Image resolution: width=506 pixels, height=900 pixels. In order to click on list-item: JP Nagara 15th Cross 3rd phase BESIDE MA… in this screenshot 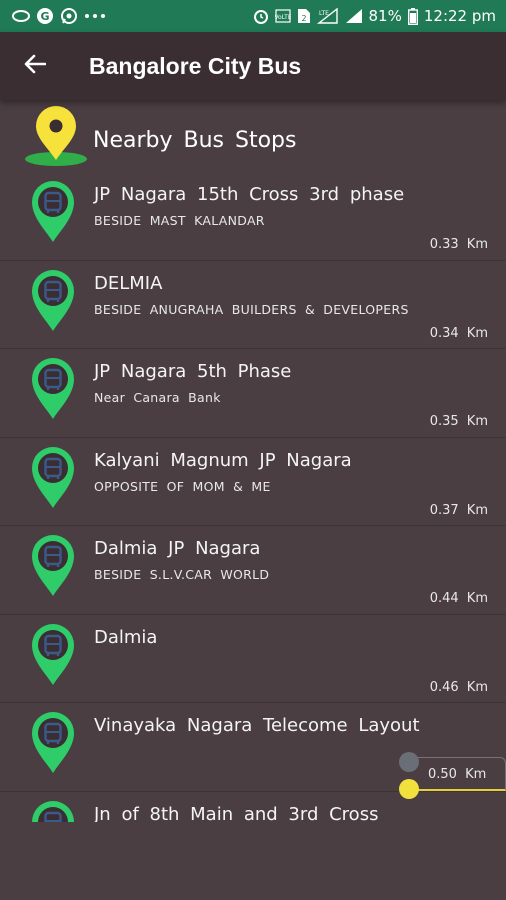, I will do `click(253, 216)`.